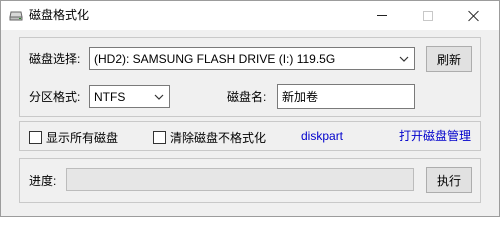  Describe the element at coordinates (82, 138) in the screenshot. I see `show-all-disks-label: 显示所有磁盘` at that location.